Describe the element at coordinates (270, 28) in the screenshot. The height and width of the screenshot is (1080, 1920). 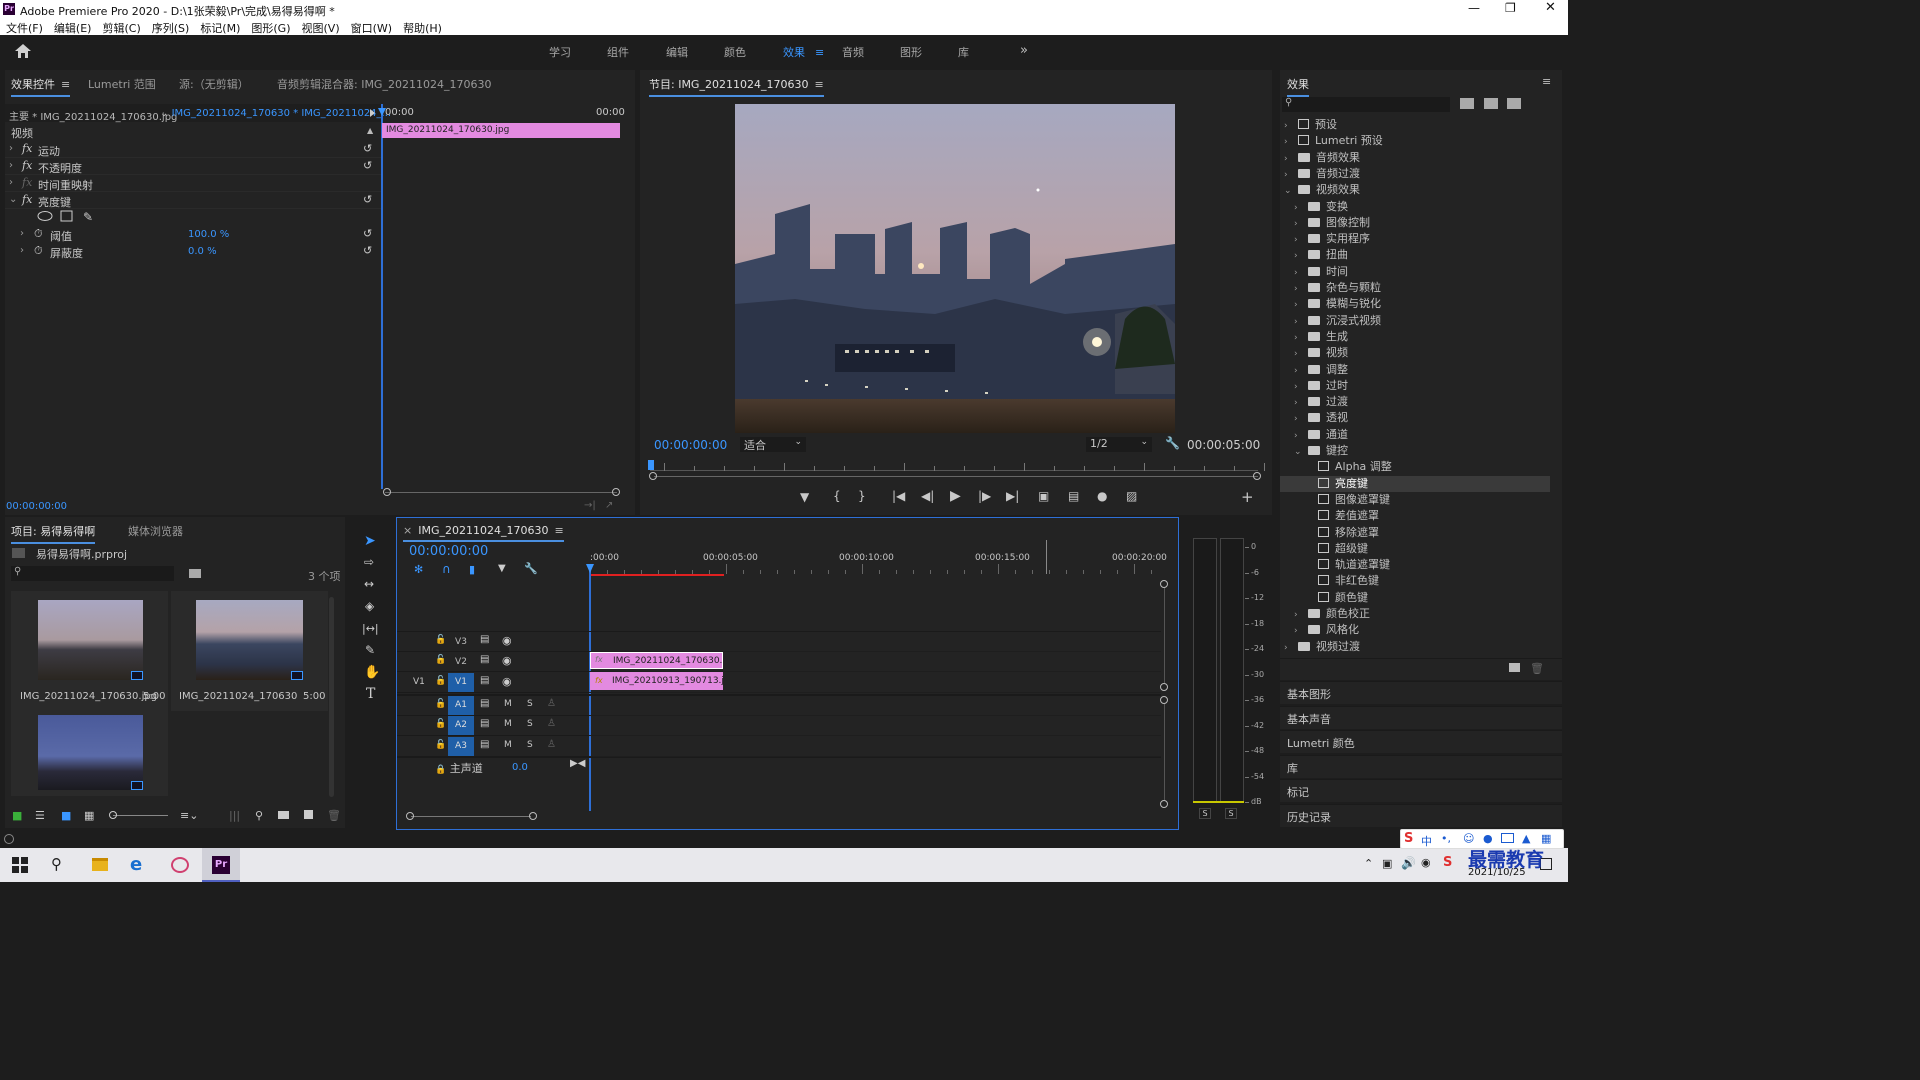
I see `menu-item-5: 图形(G)` at that location.